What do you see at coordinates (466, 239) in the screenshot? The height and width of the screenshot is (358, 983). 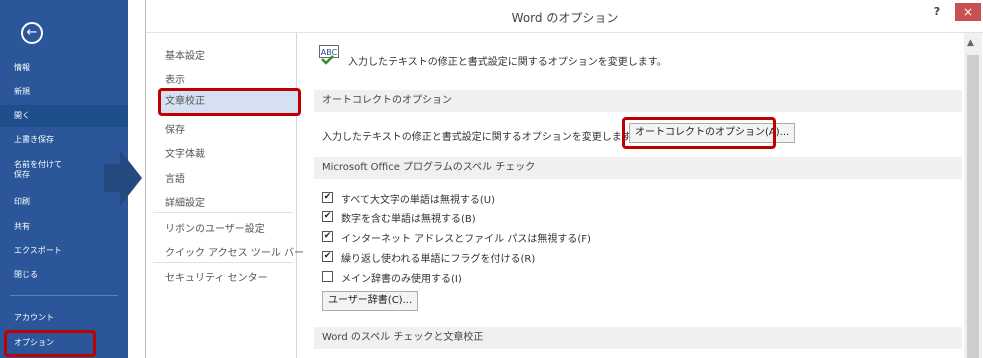 I see `checkbox-label: インターネット アドレスとファイル パスは無視する(F)` at bounding box center [466, 239].